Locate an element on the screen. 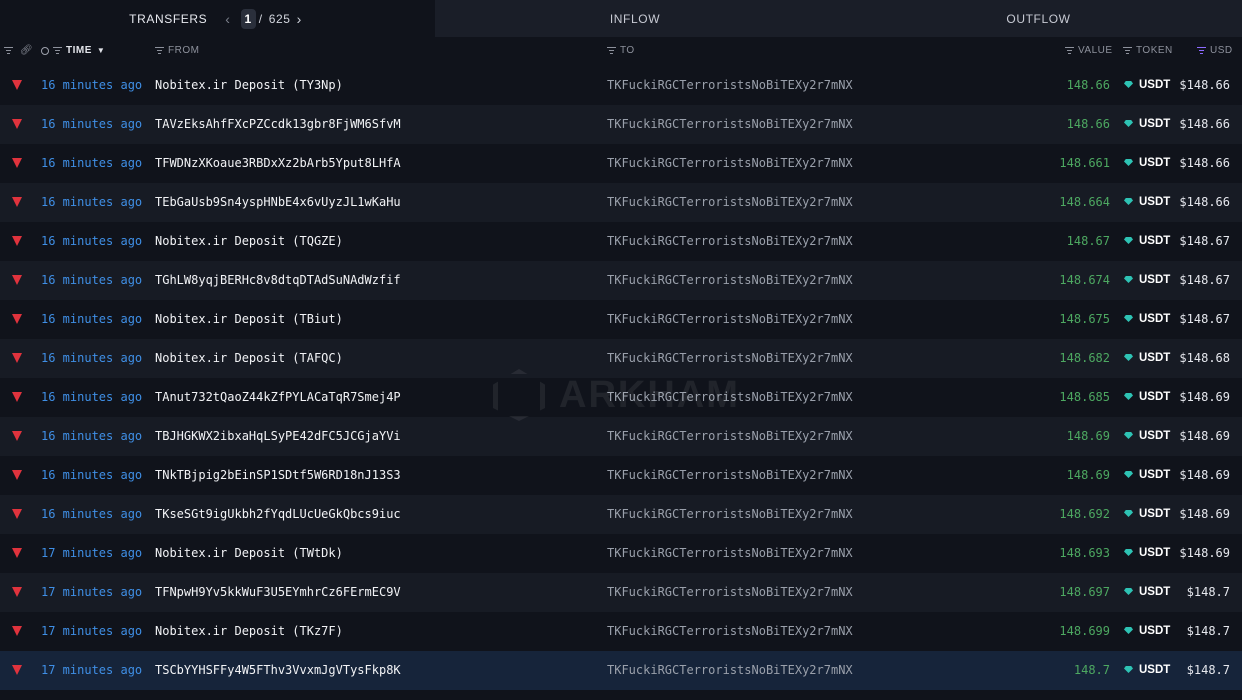 Image resolution: width=1242 pixels, height=700 pixels. column-time-label: TIME is located at coordinates (79, 50).